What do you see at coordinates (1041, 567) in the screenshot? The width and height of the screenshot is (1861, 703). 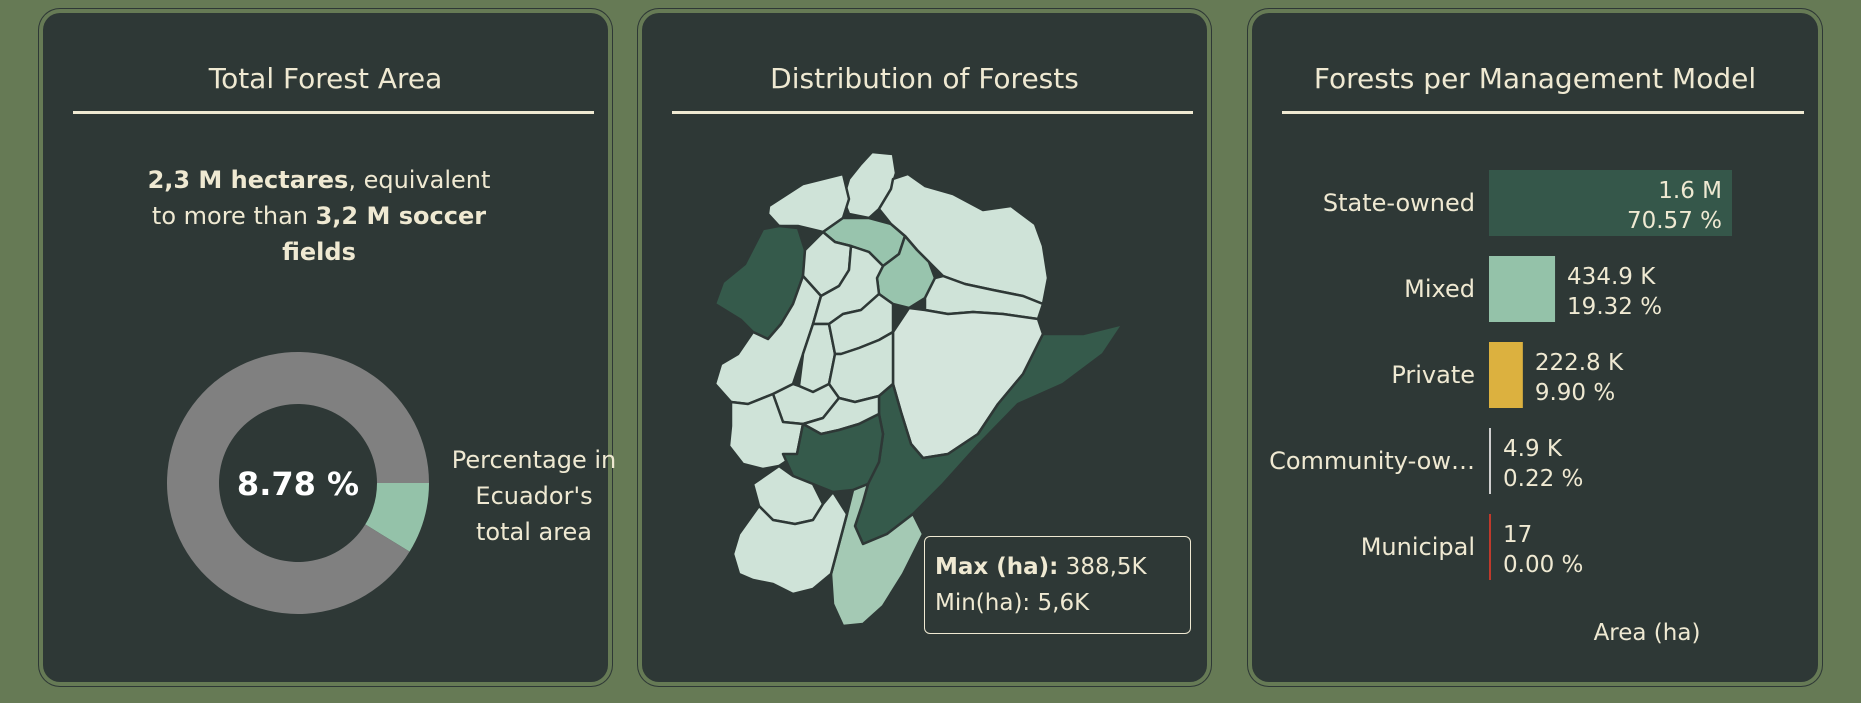 I see `legend-max: Max (ha): 388,5K` at bounding box center [1041, 567].